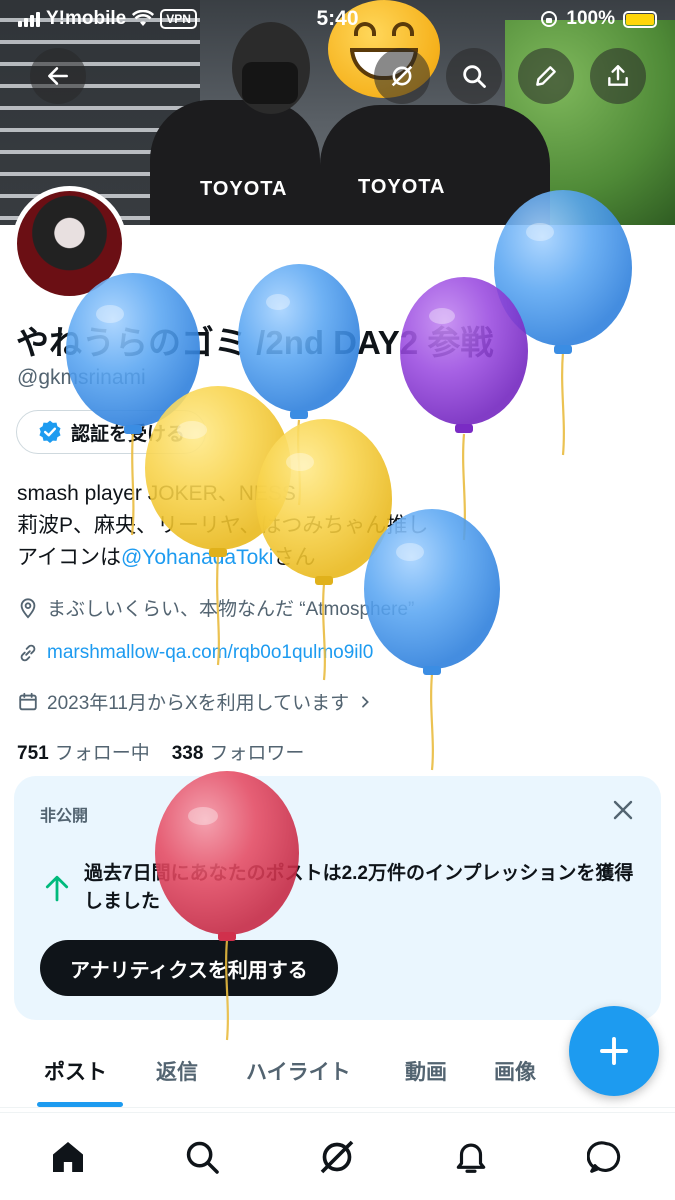 The height and width of the screenshot is (1200, 675). What do you see at coordinates (28, 701) in the screenshot?
I see `calendar-icon` at bounding box center [28, 701].